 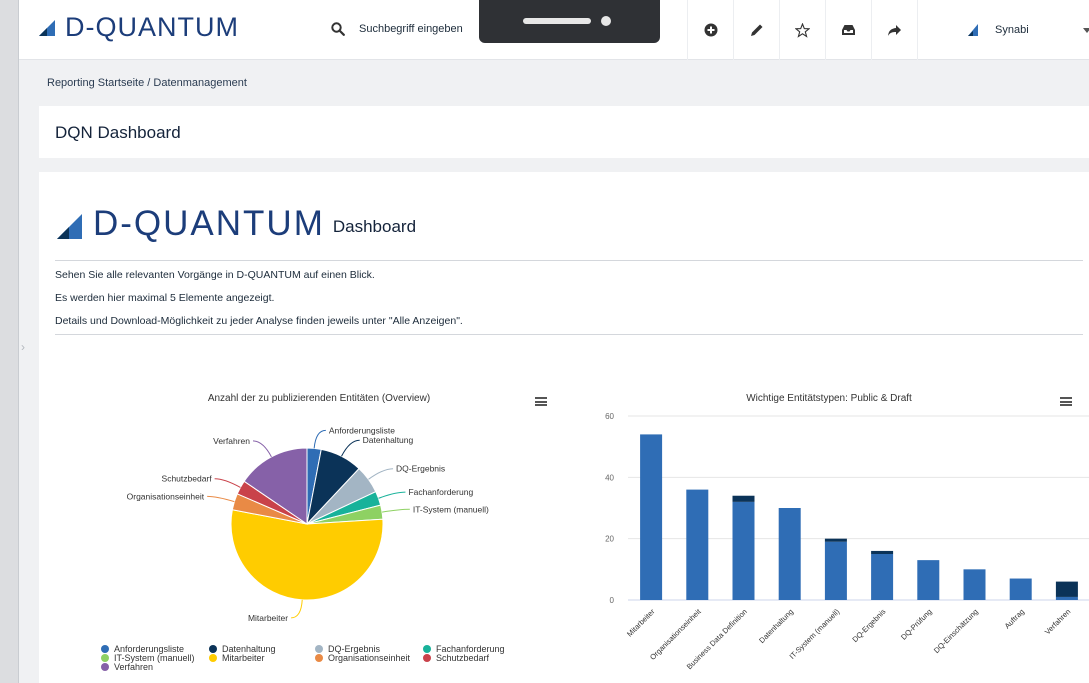 What do you see at coordinates (369, 658) in the screenshot?
I see `legend-label: Organisationseinheit` at bounding box center [369, 658].